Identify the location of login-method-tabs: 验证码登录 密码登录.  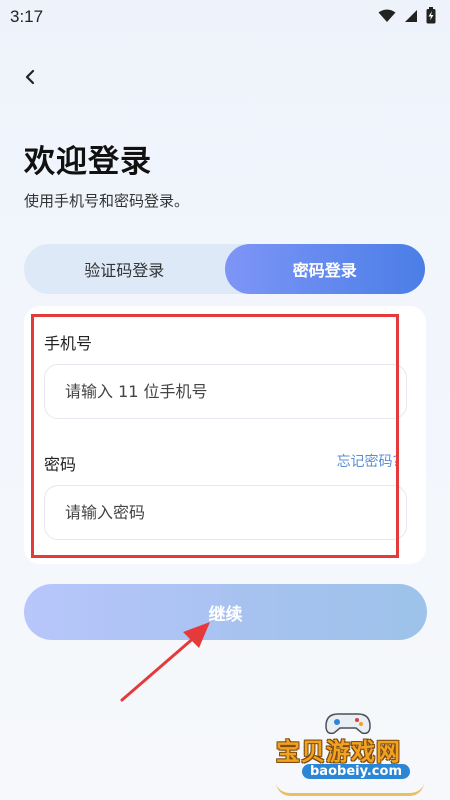
(224, 269).